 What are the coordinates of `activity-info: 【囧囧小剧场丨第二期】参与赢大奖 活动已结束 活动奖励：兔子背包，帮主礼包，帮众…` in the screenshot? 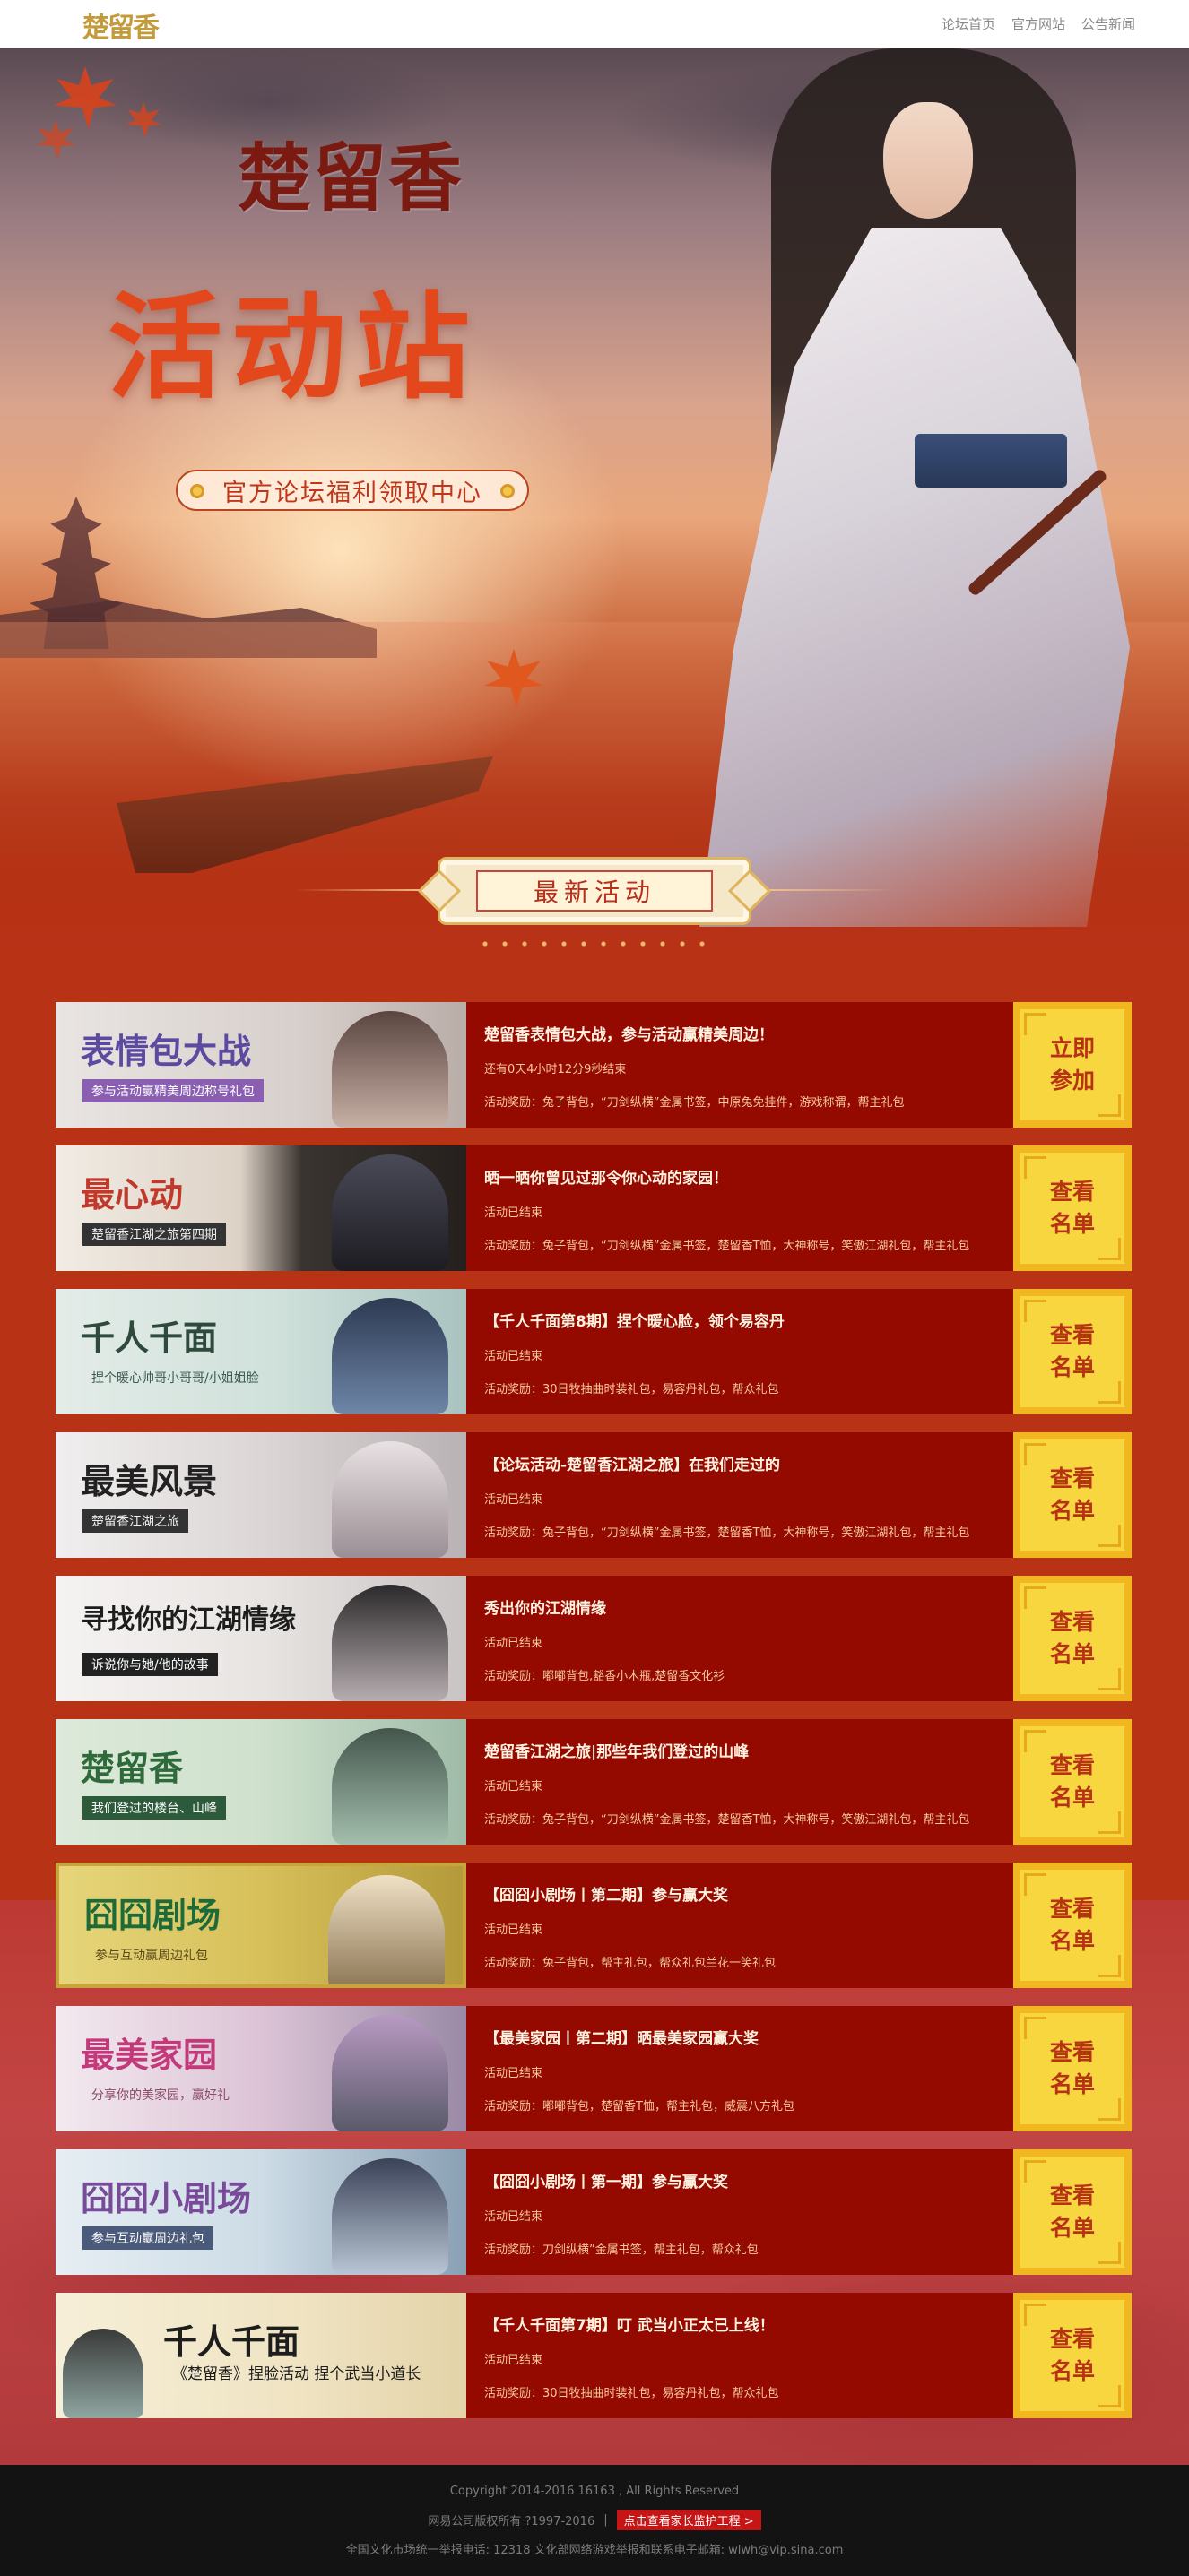 It's located at (766, 1925).